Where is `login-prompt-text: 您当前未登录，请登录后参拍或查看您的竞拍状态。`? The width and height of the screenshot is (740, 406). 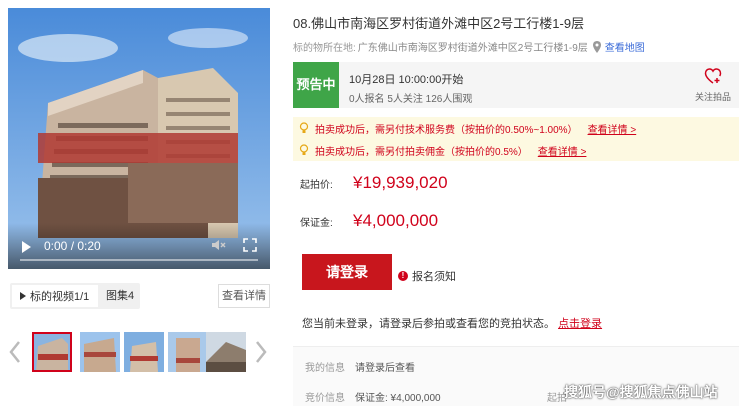 login-prompt-text: 您当前未登录，请登录后参拍或查看您的竞拍状态。 is located at coordinates (428, 324).